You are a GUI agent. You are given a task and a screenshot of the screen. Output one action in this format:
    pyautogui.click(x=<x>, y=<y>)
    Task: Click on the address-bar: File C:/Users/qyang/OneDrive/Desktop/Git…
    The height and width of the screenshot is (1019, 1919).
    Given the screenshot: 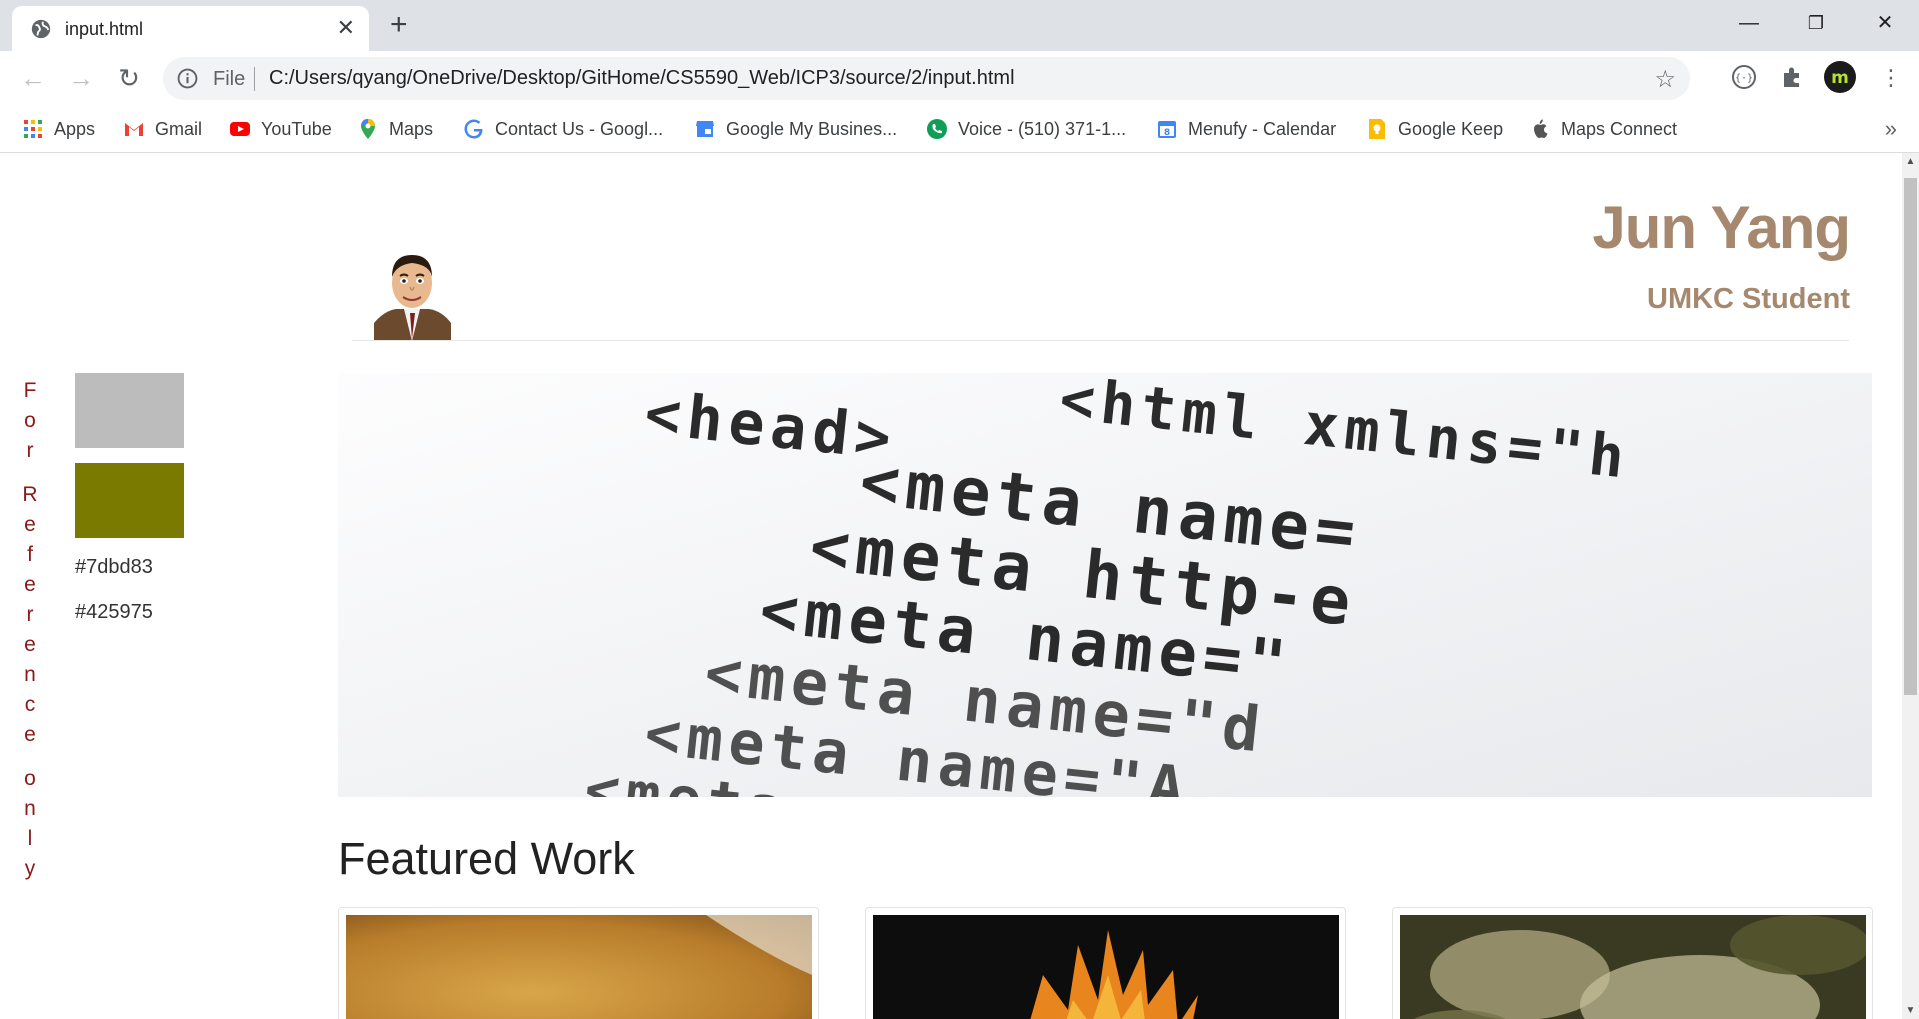 What is the action you would take?
    pyautogui.click(x=926, y=78)
    